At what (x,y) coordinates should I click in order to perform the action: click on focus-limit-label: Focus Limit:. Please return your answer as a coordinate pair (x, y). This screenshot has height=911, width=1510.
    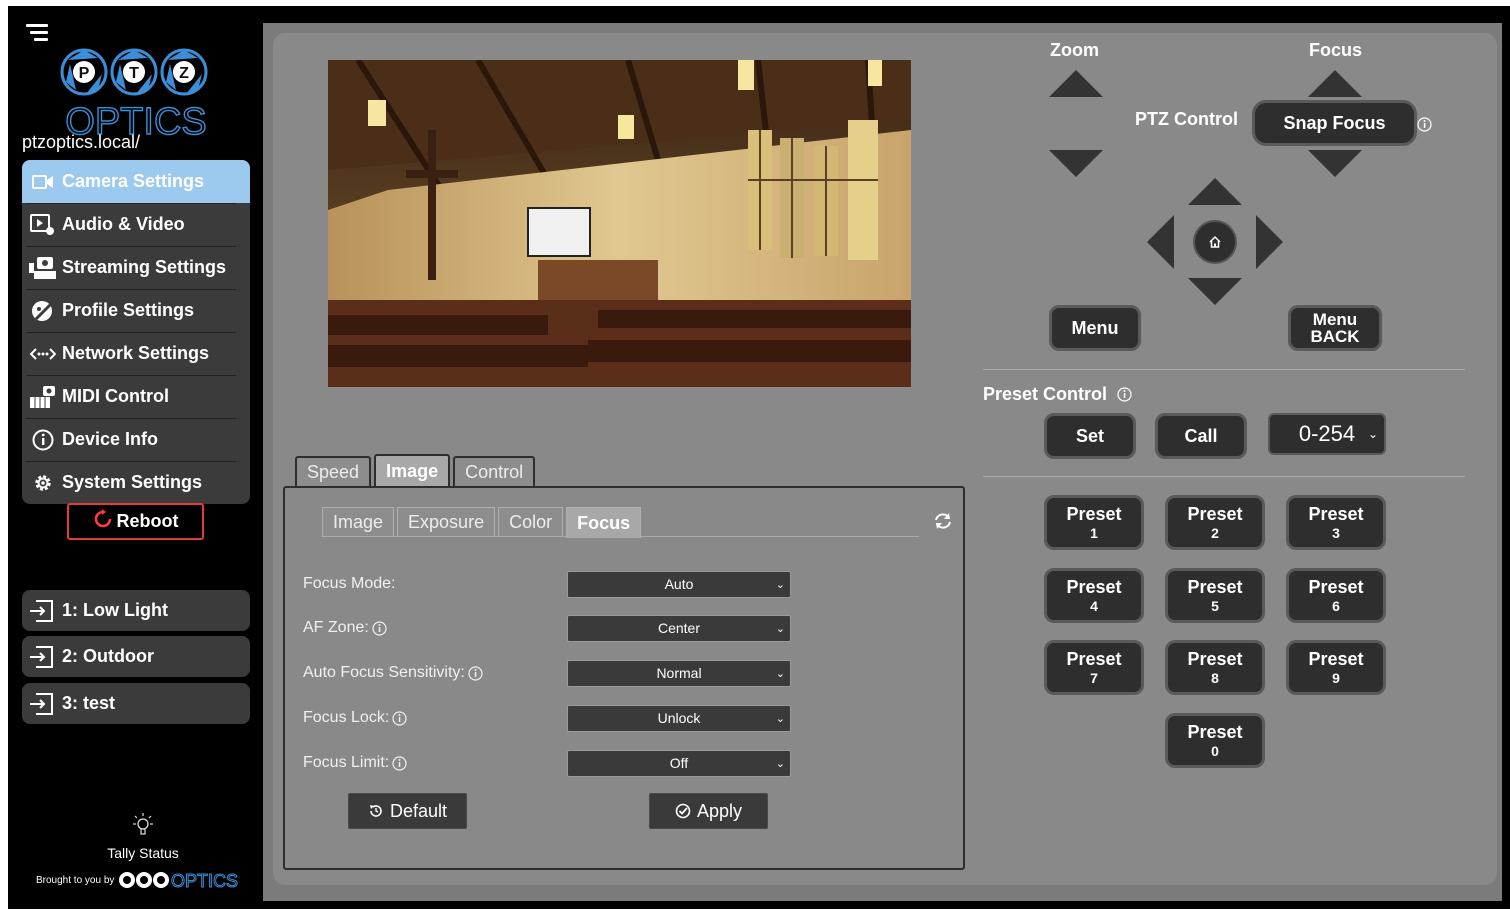
    Looking at the image, I should click on (355, 763).